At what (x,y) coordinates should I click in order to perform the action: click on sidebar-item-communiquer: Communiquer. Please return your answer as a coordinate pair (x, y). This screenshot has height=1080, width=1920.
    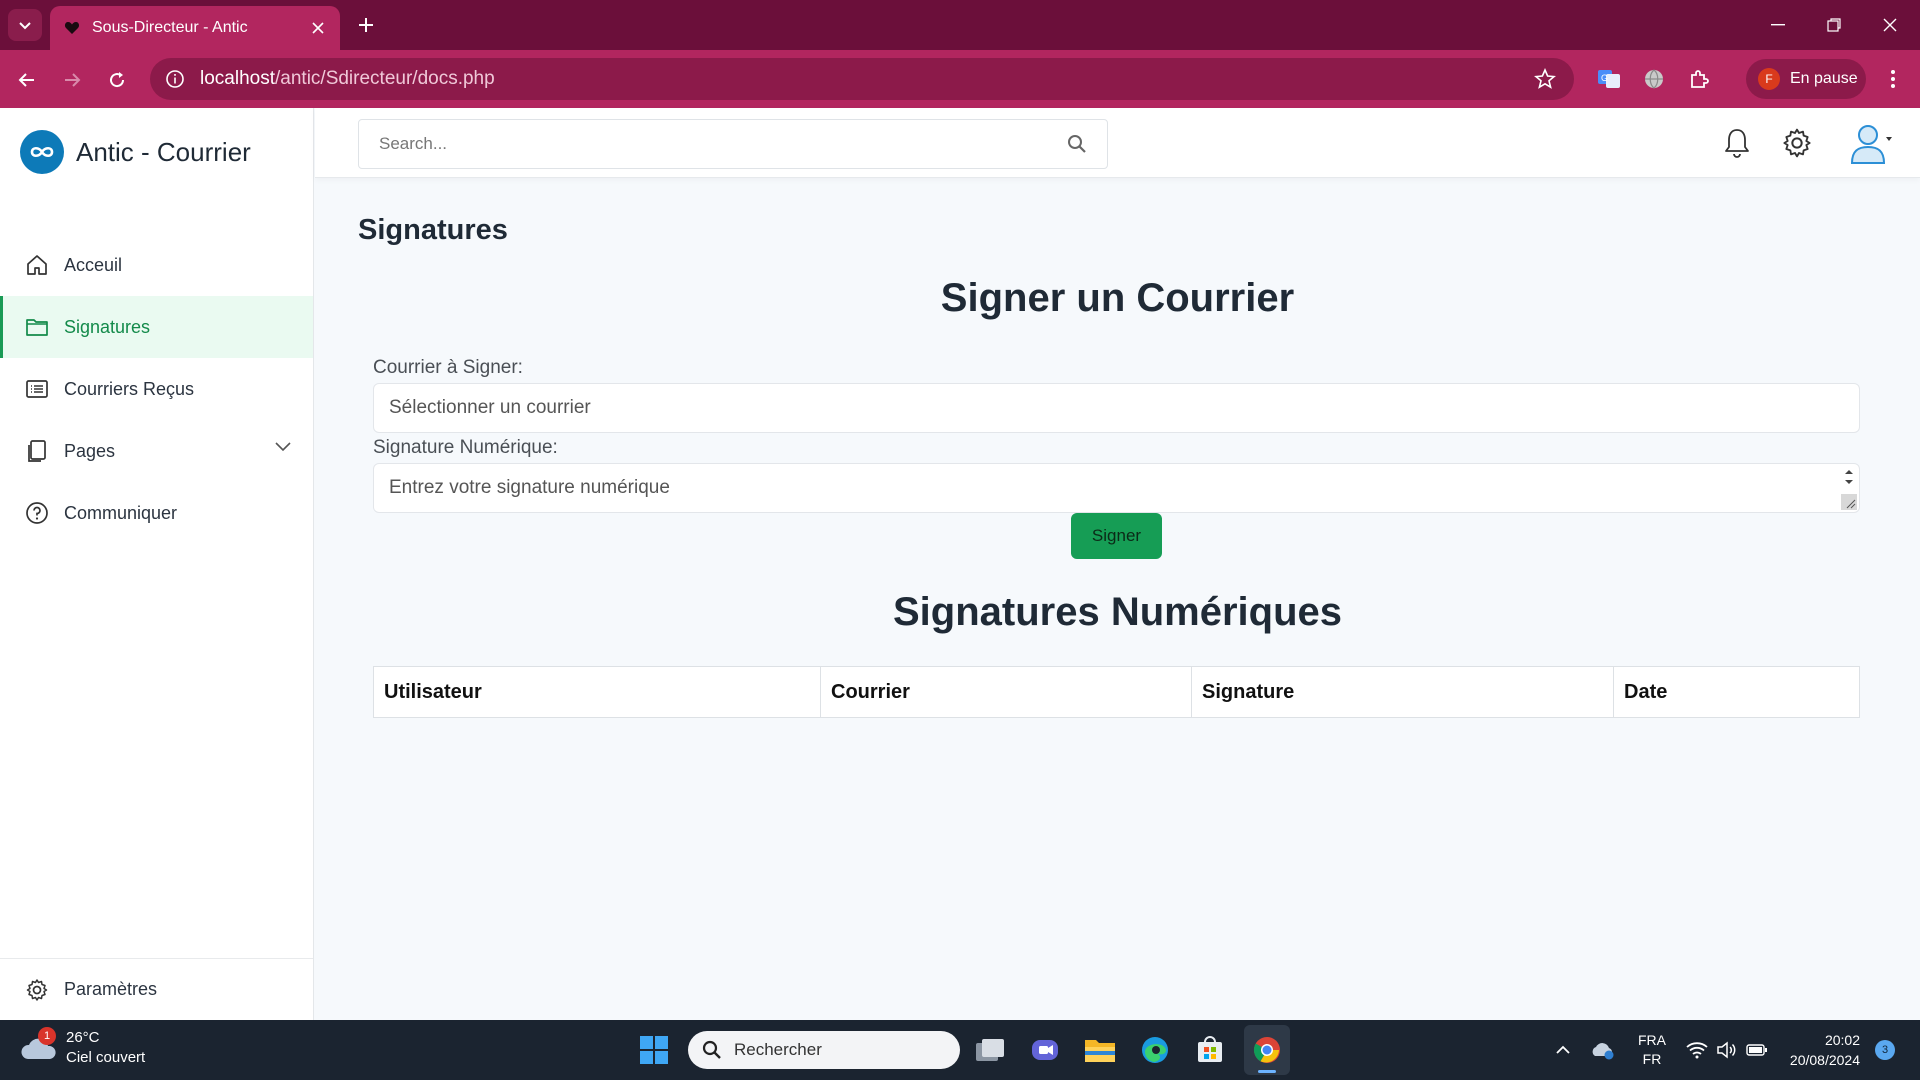
    Looking at the image, I should click on (156, 513).